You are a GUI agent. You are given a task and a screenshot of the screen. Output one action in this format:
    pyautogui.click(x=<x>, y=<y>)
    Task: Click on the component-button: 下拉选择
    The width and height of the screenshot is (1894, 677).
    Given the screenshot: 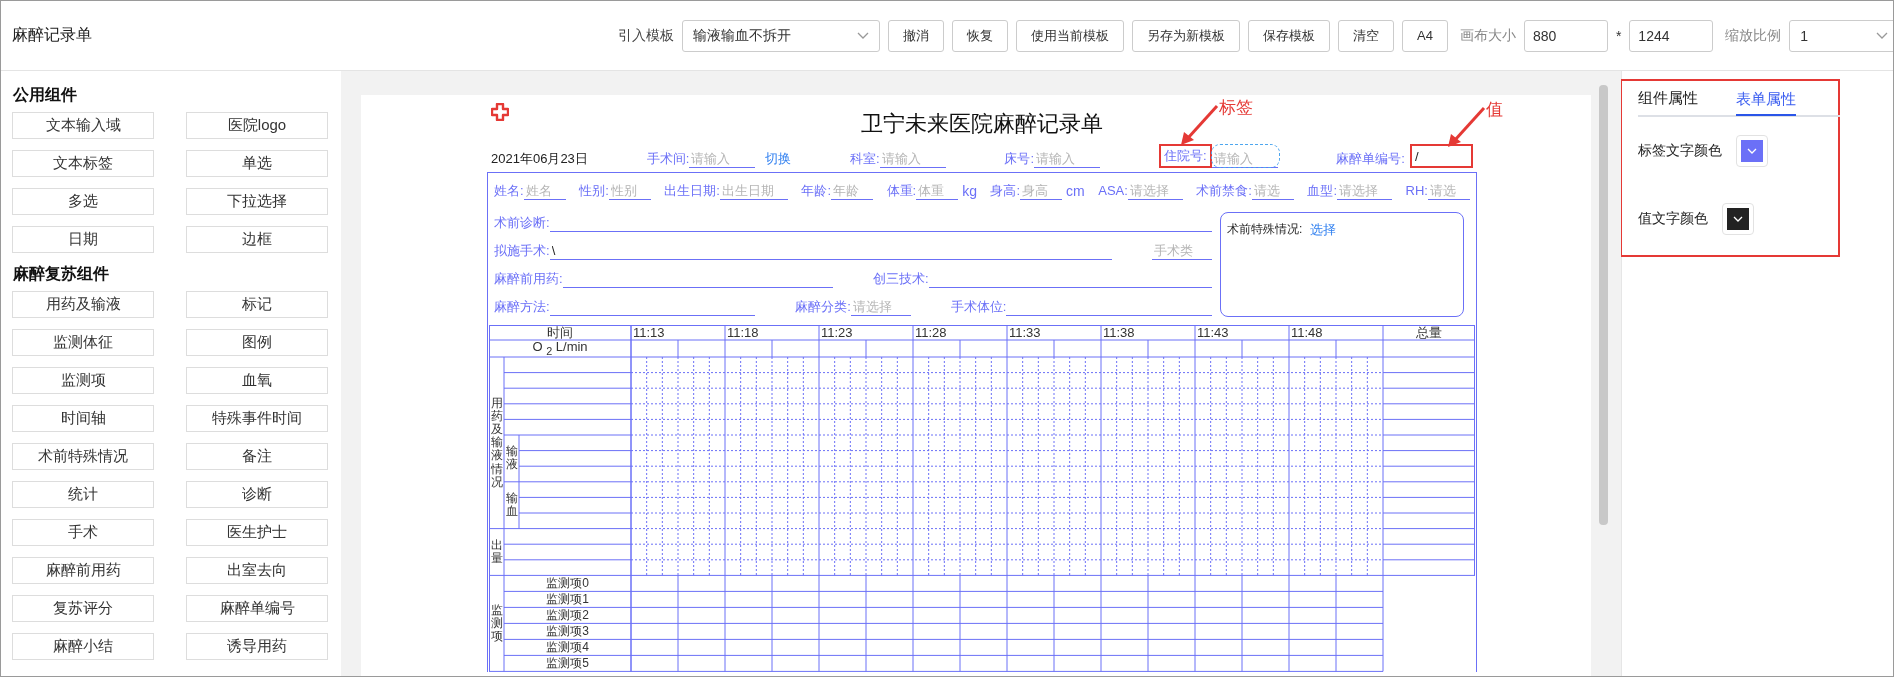 What is the action you would take?
    pyautogui.click(x=257, y=201)
    